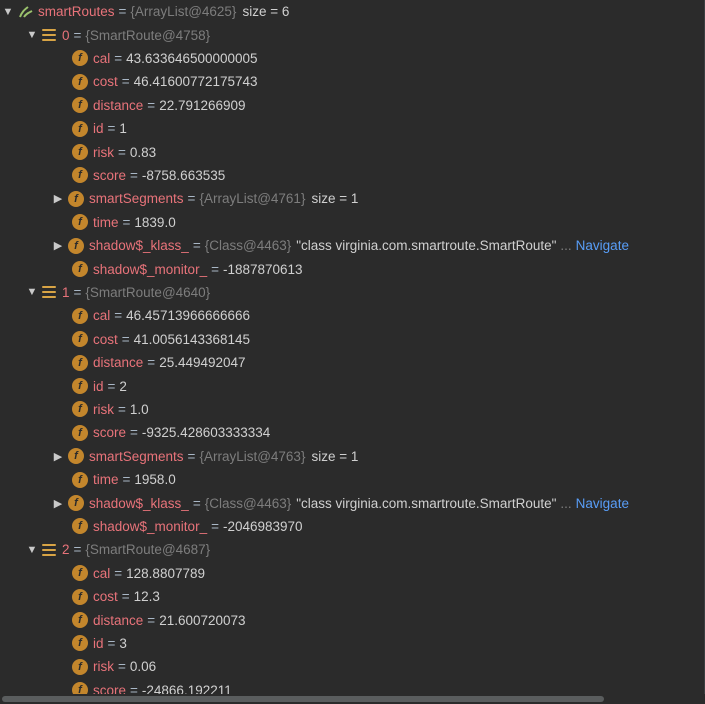  I want to click on field-row: f cost = 46.41600772175743, so click(352, 81).